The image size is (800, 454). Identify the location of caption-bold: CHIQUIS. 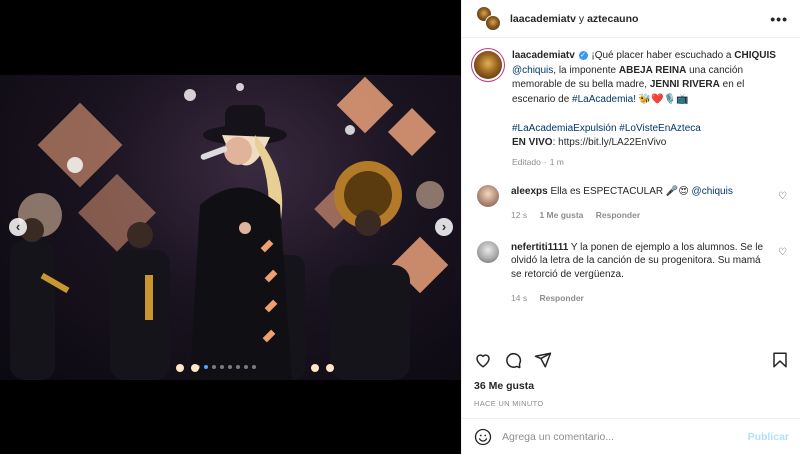
(755, 55).